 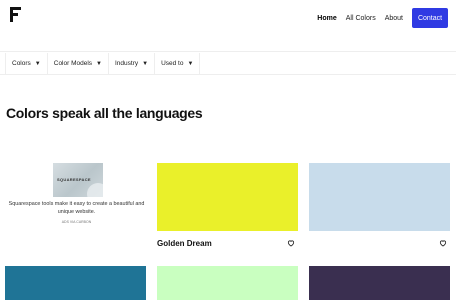 What do you see at coordinates (172, 63) in the screenshot?
I see `filter-label: Used to` at bounding box center [172, 63].